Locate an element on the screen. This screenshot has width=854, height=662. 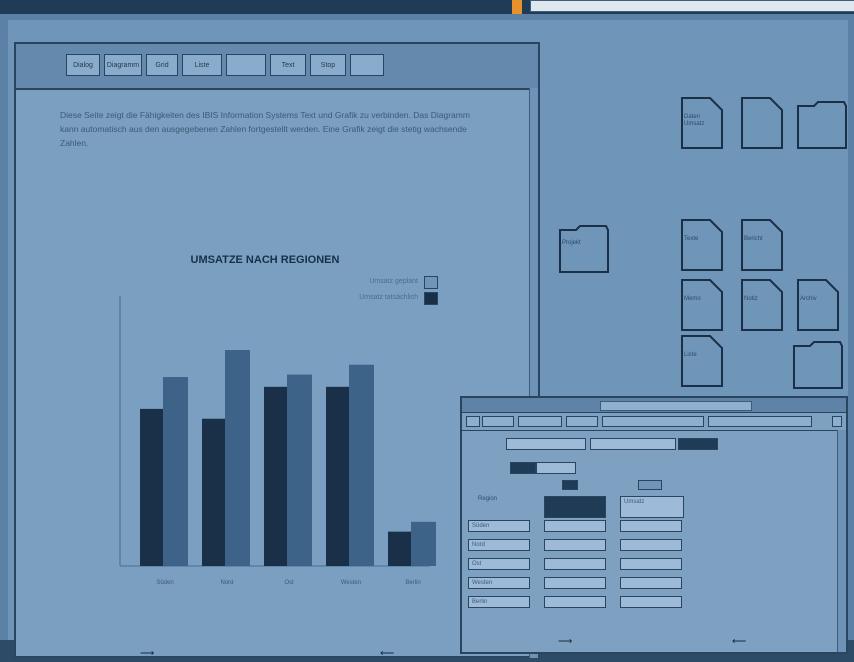
document-icon: Notiz is located at coordinates (762, 305).